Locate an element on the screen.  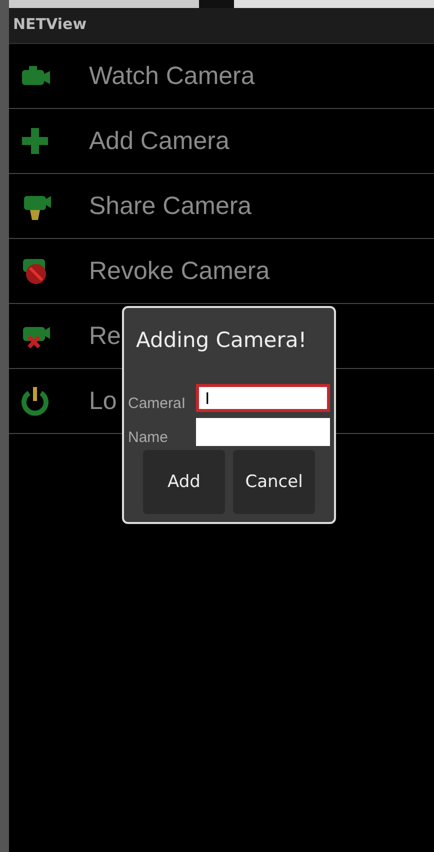
menu-item: Add Camera is located at coordinates (159, 141).